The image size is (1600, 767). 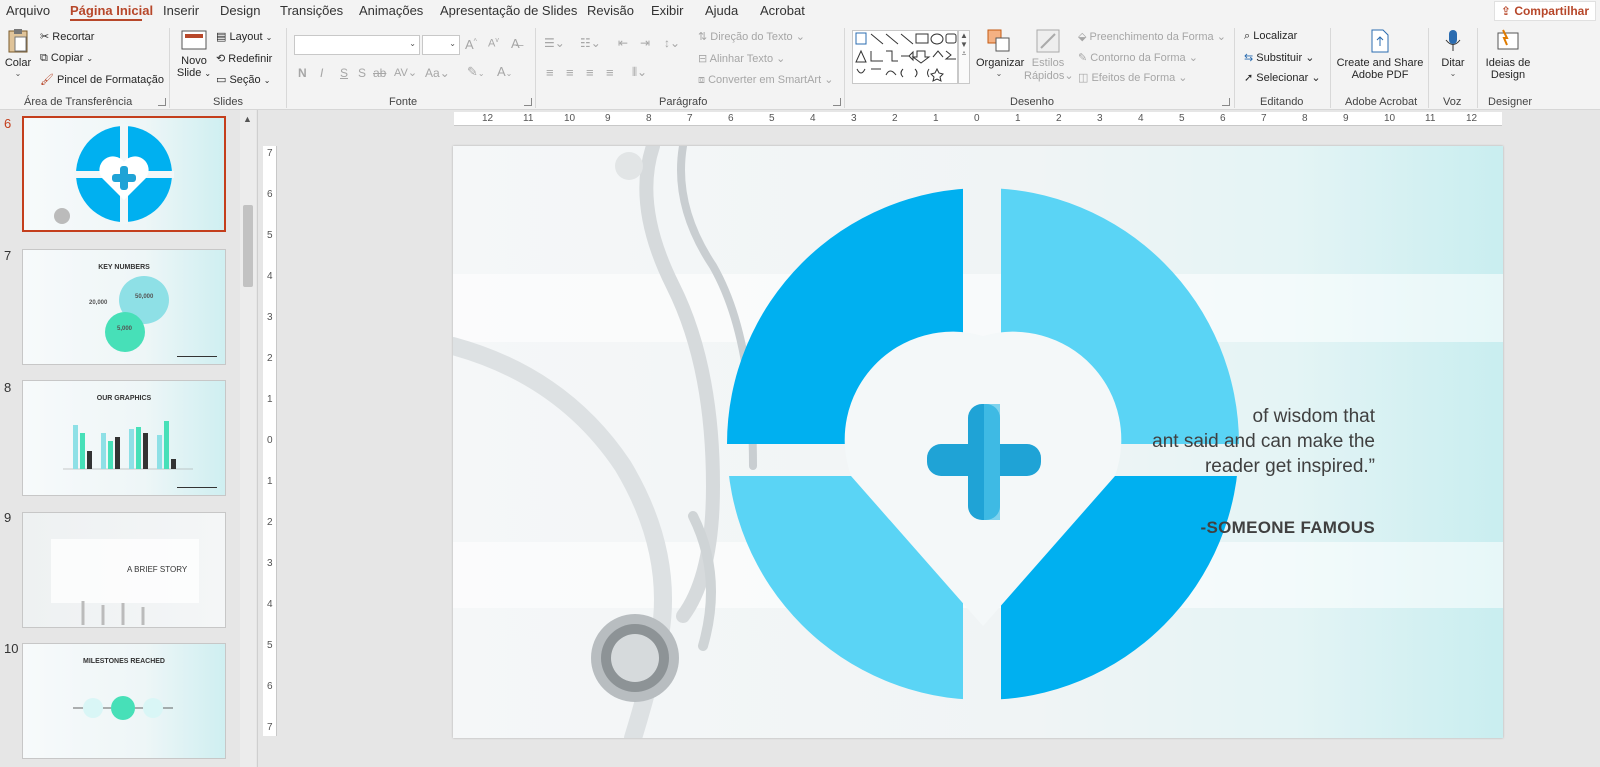 I want to click on shadow-button: S, so click(x=362, y=73).